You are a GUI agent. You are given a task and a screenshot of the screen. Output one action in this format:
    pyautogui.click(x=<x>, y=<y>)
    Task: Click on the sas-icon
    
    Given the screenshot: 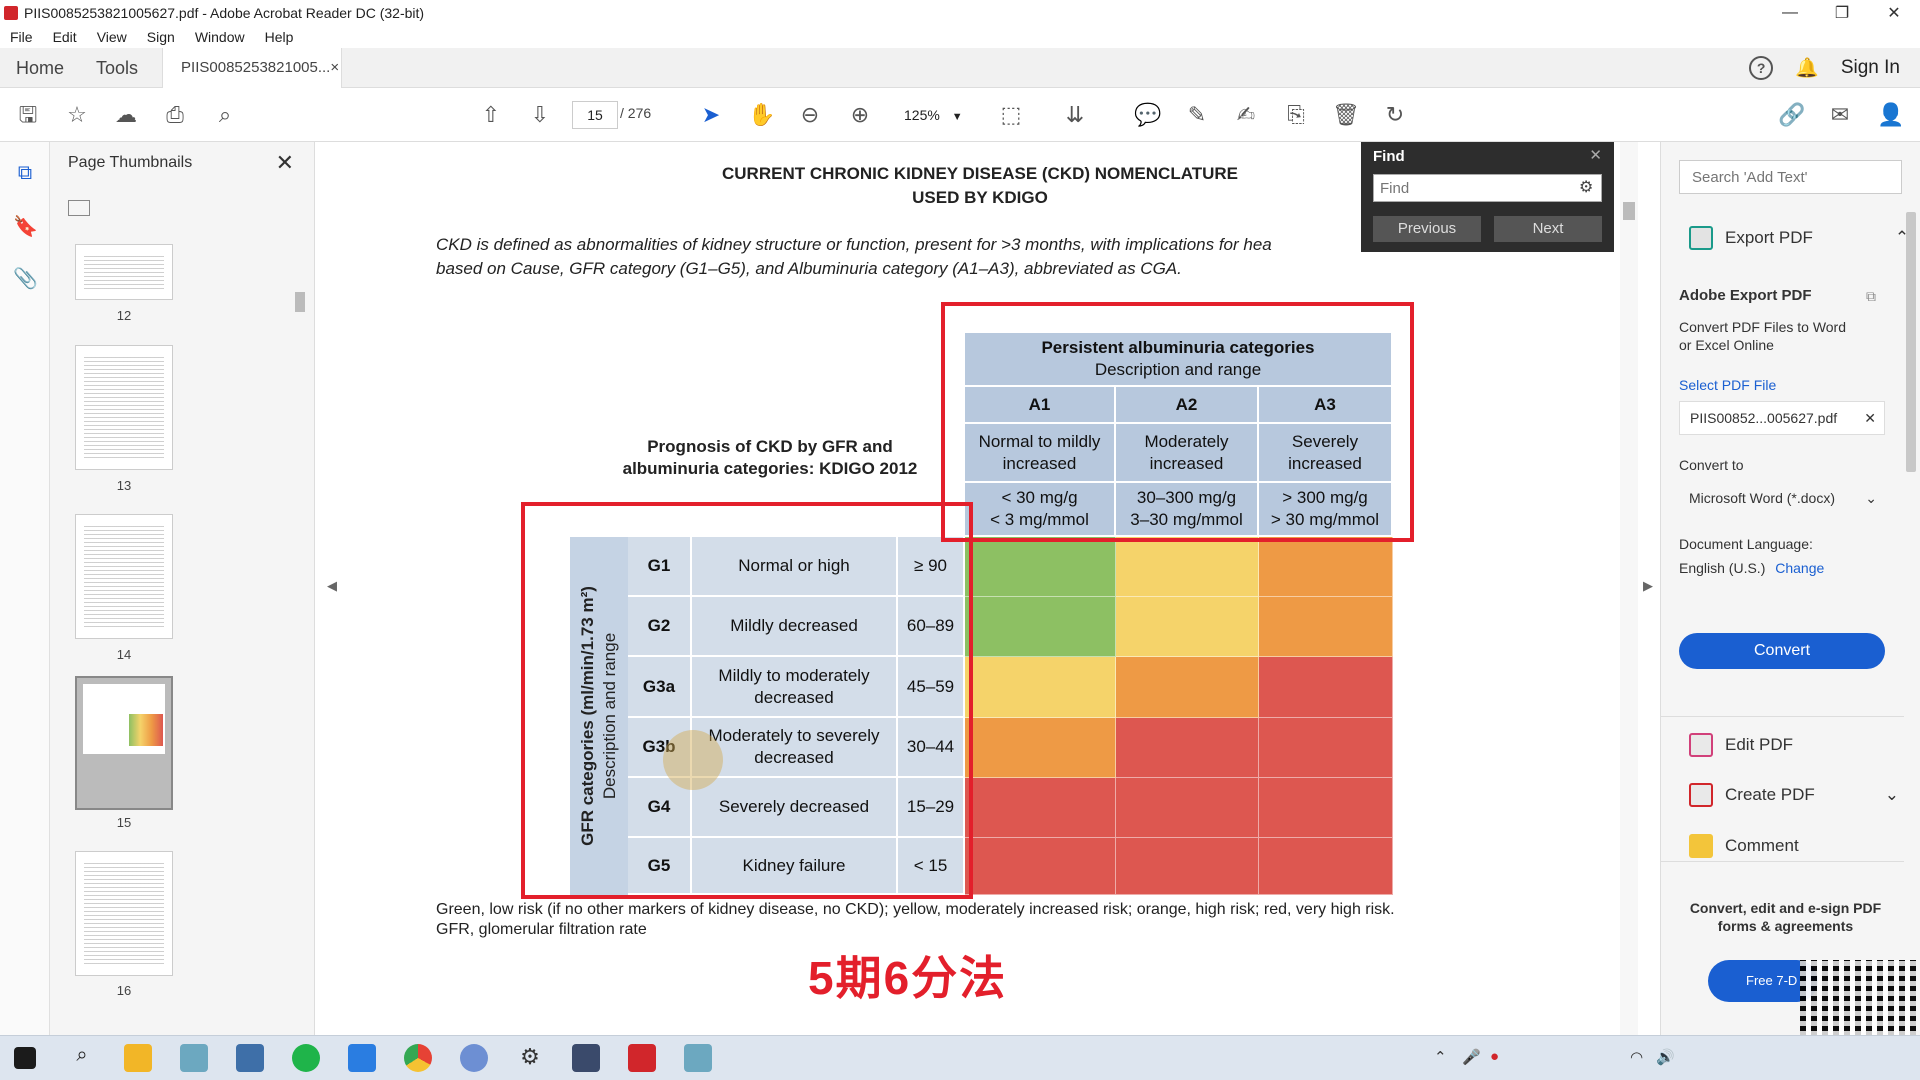 What is the action you would take?
    pyautogui.click(x=250, y=1058)
    